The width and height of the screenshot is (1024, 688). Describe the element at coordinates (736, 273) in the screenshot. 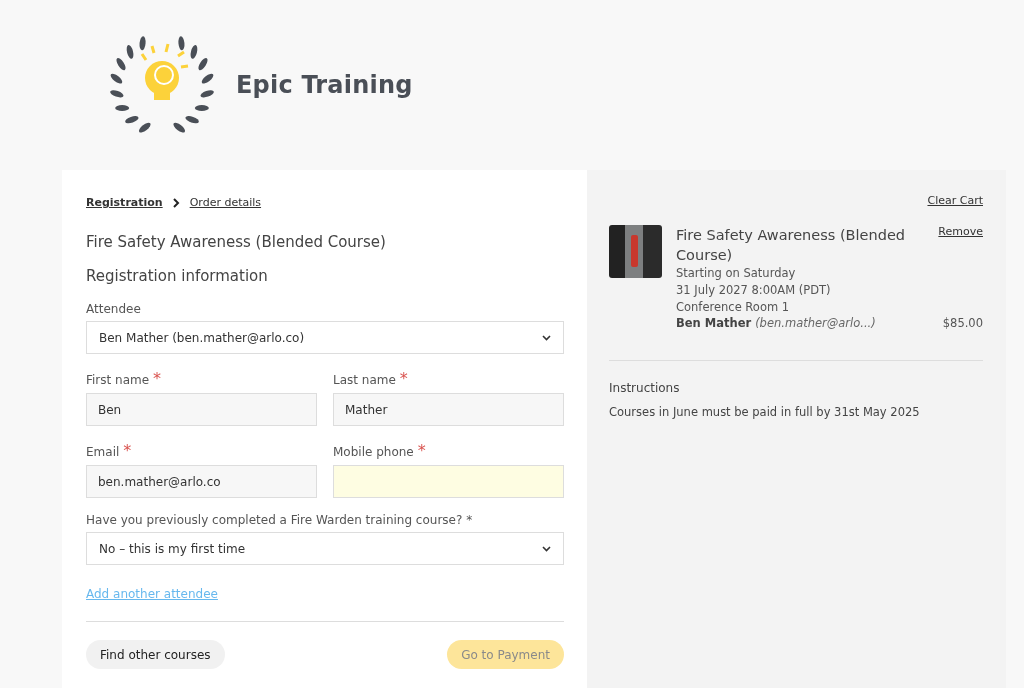

I see `cart-item-detail: Starting on Saturday` at that location.